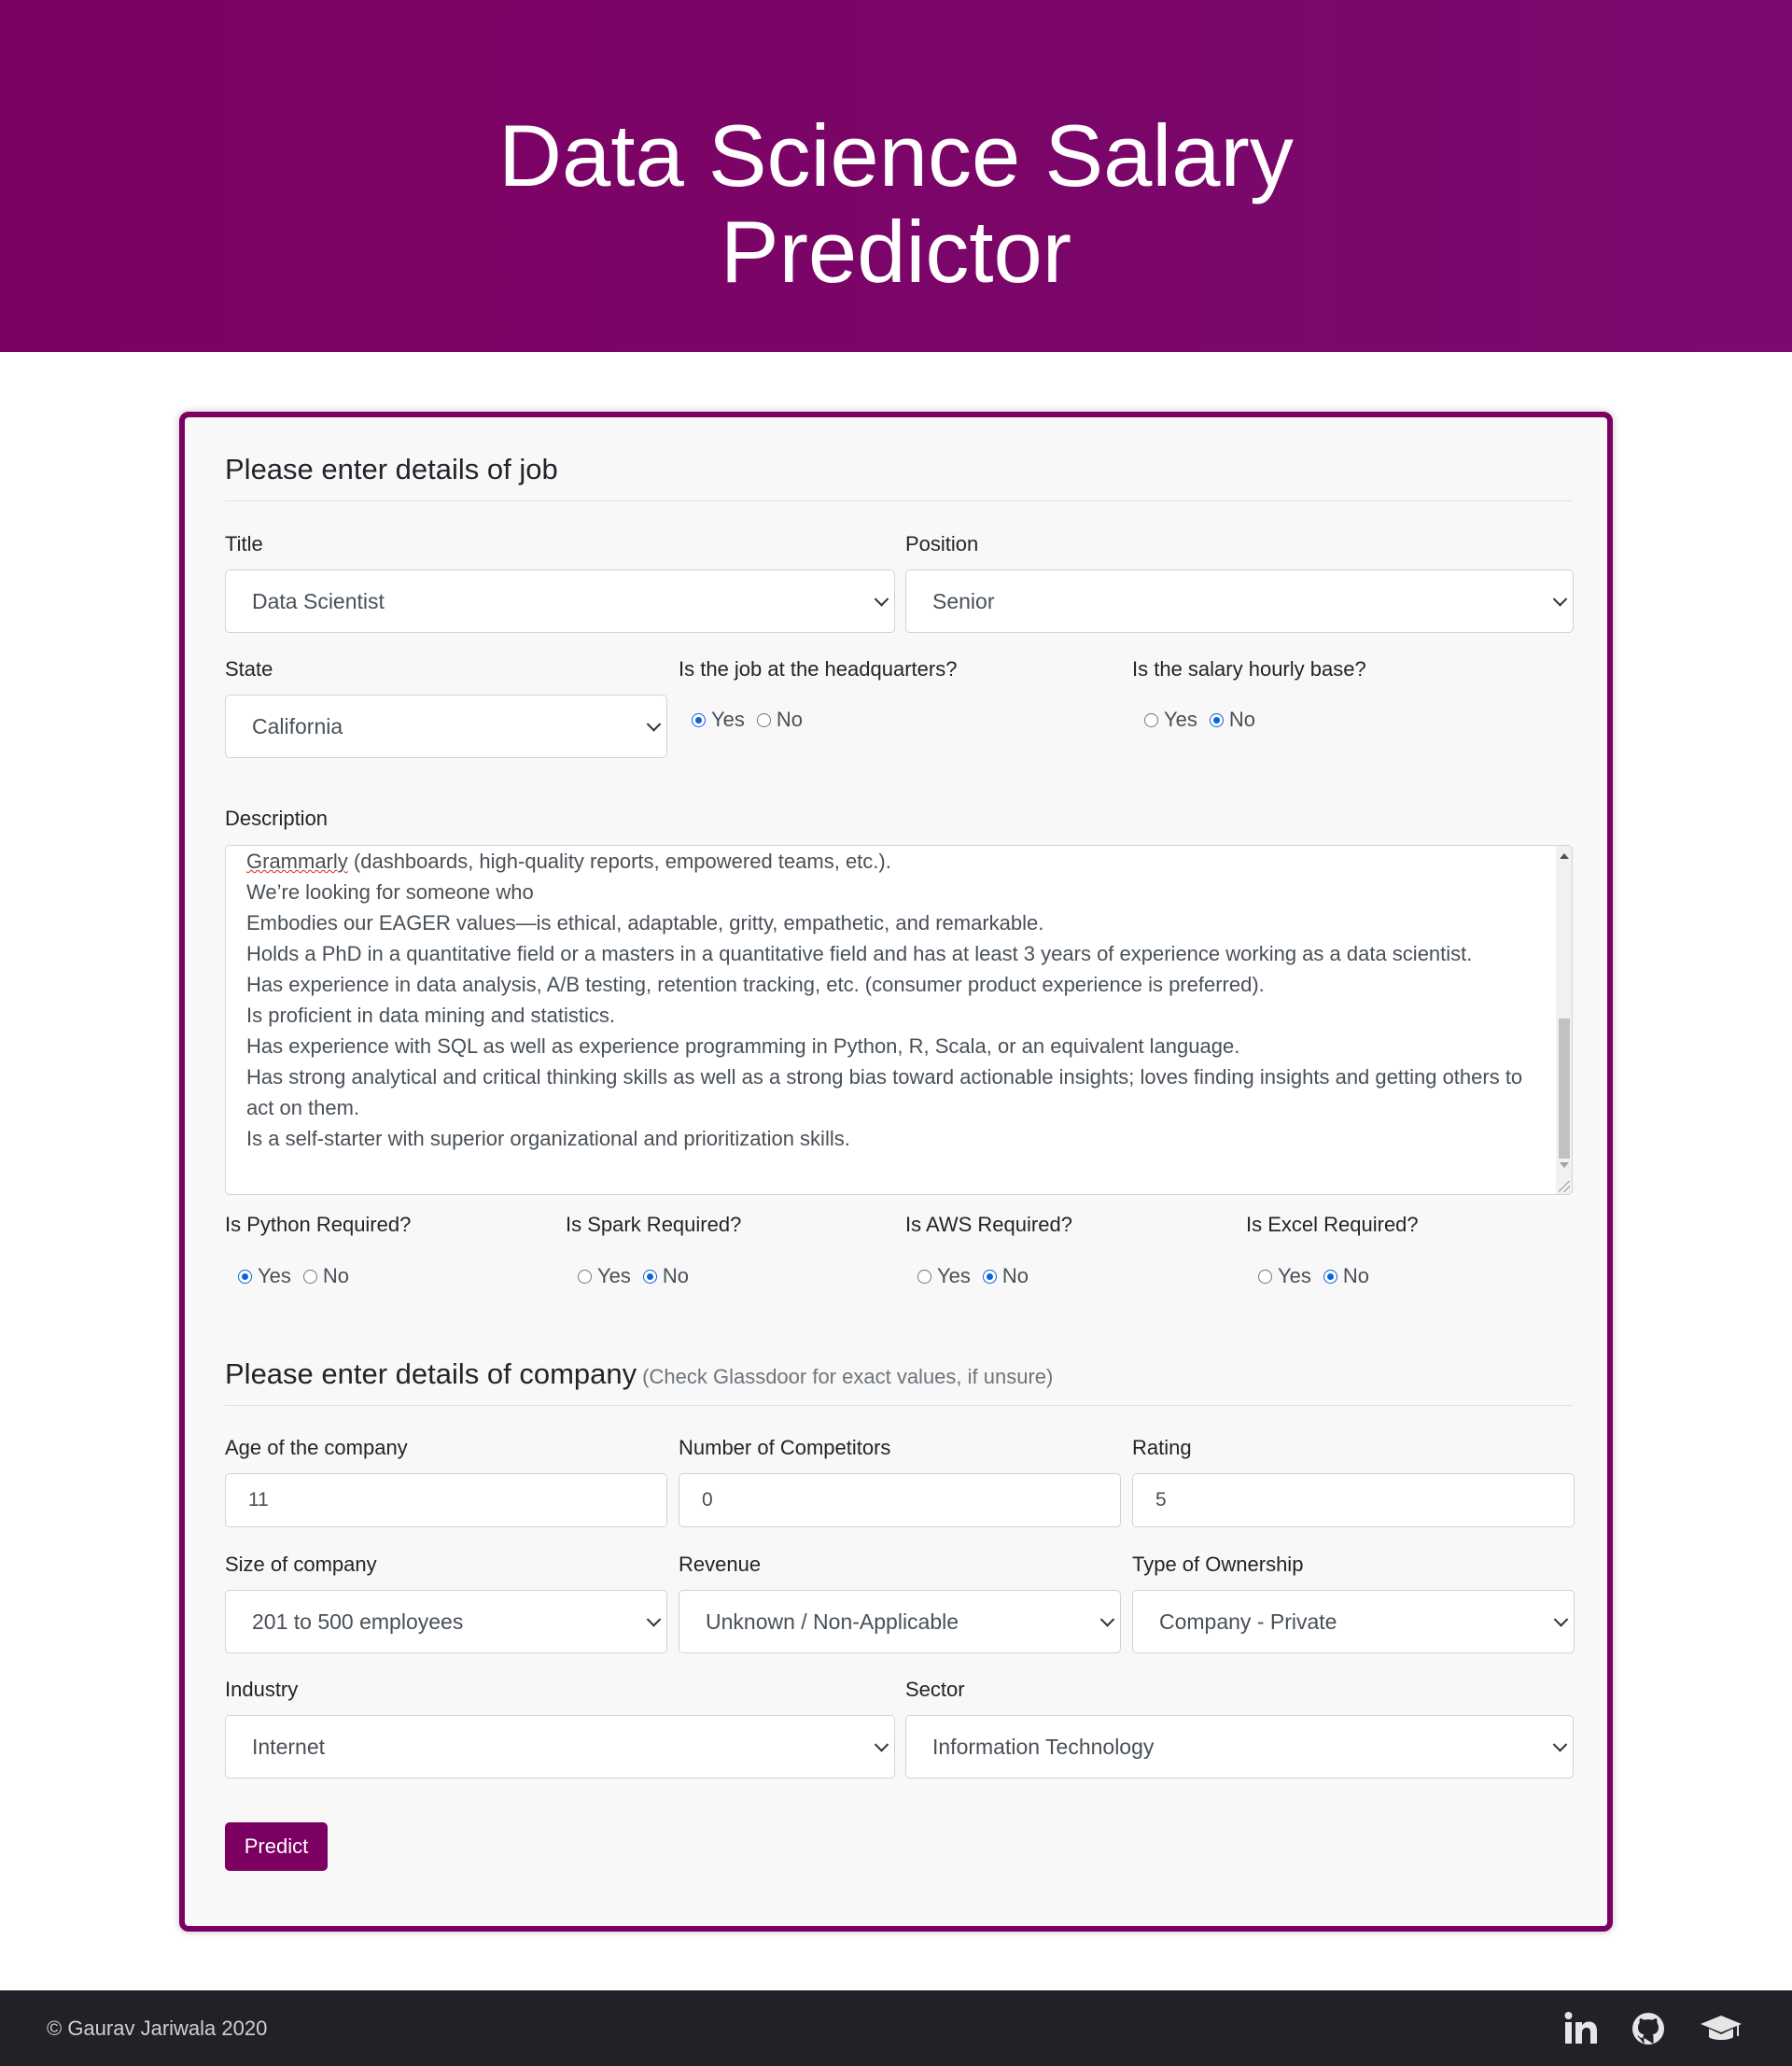 Image resolution: width=1792 pixels, height=2066 pixels. Describe the element at coordinates (1162, 1447) in the screenshot. I see `rating-label: Rating` at that location.